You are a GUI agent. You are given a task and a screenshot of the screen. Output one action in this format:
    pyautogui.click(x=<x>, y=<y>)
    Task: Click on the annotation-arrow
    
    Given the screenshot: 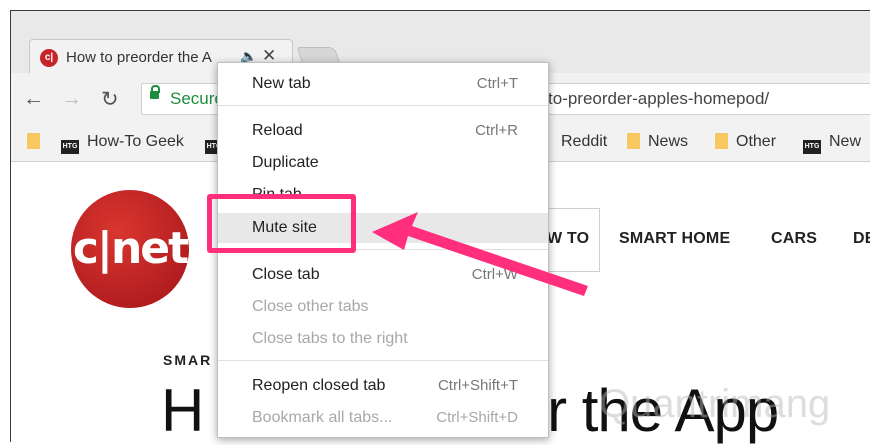 What is the action you would take?
    pyautogui.click(x=480, y=254)
    